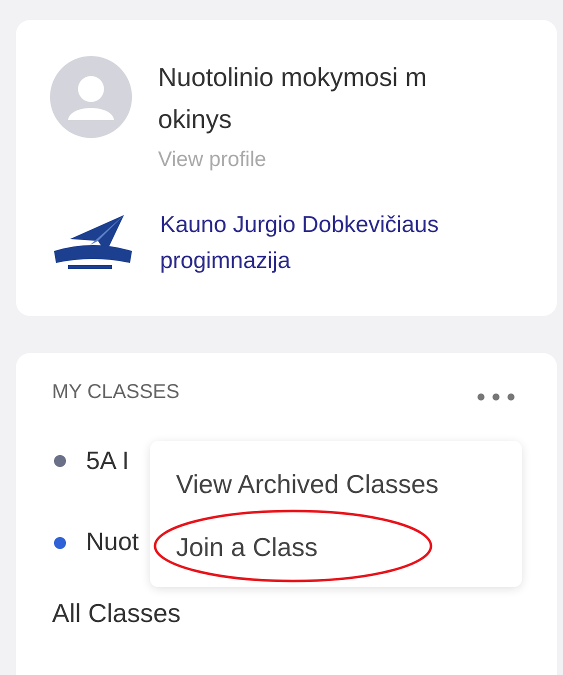 The height and width of the screenshot is (675, 563). What do you see at coordinates (307, 484) in the screenshot?
I see `menu-item: View Archived Classes` at bounding box center [307, 484].